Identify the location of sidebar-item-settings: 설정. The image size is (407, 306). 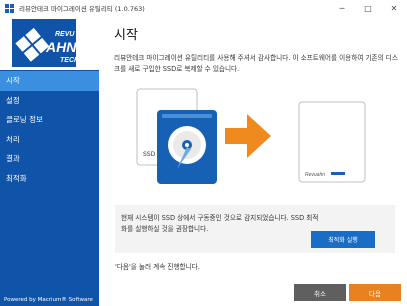
(49, 101).